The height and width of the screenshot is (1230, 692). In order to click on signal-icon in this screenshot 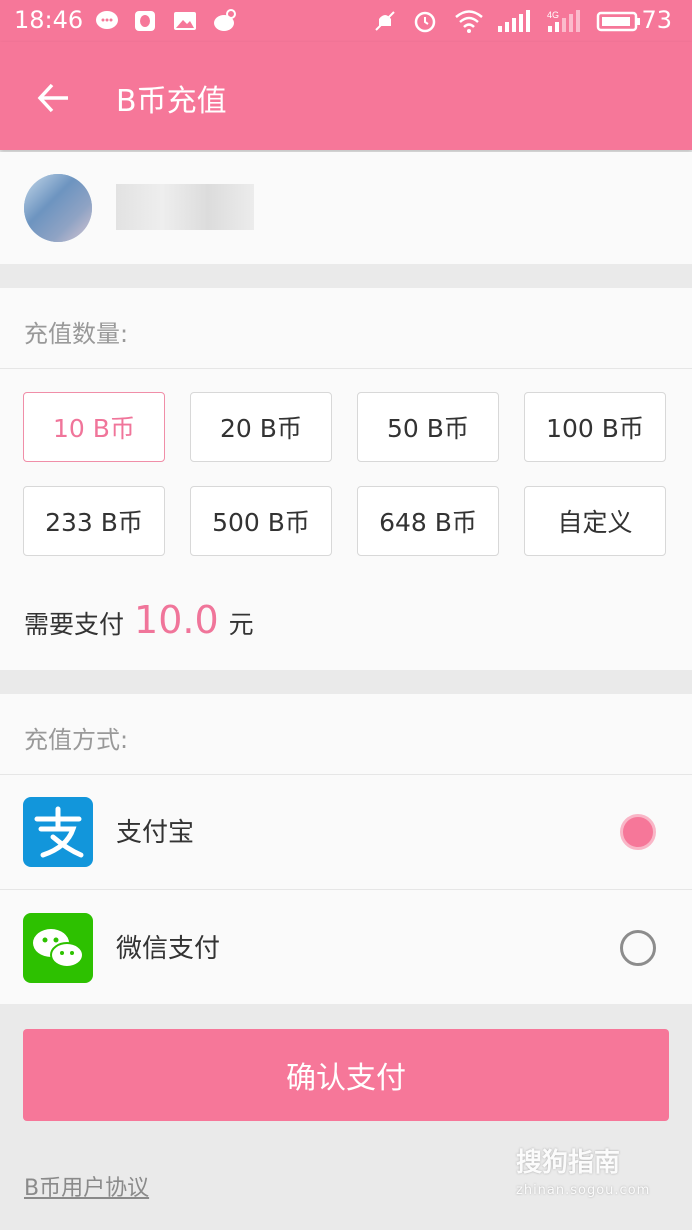, I will do `click(514, 21)`.